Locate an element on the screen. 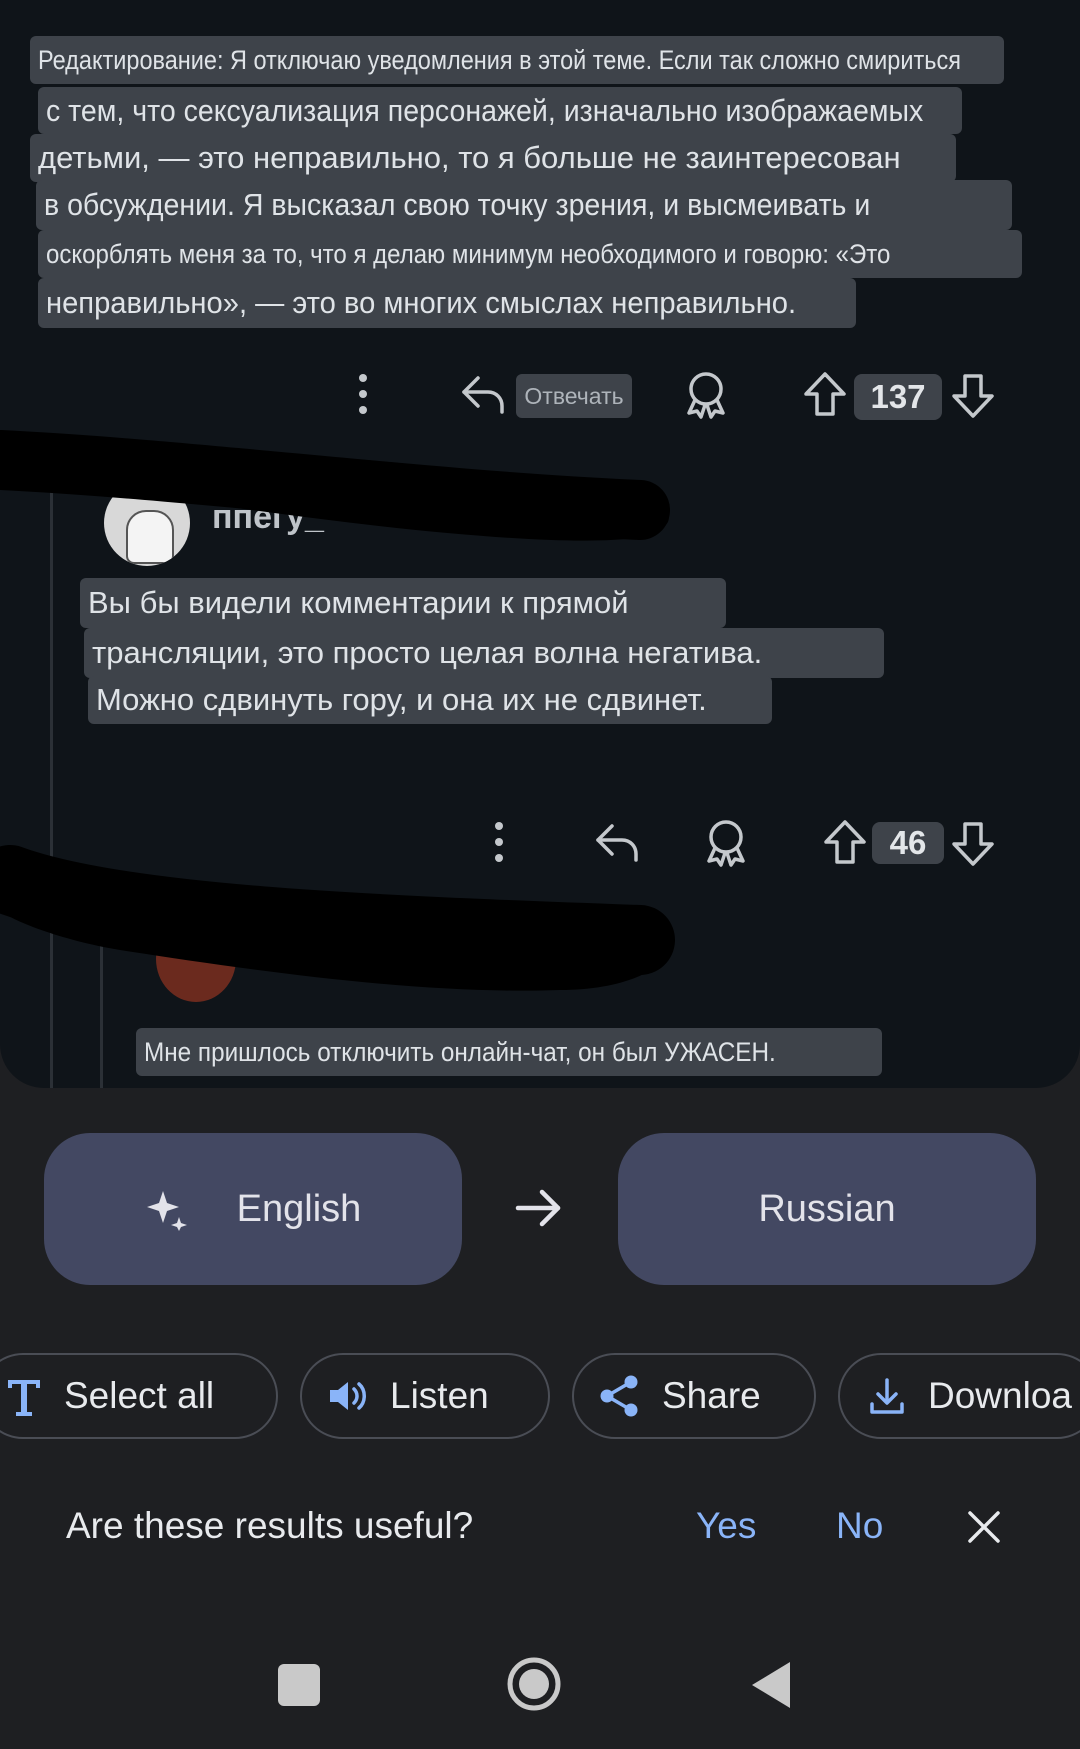 The image size is (1080, 1749). download-button: Downloa is located at coordinates (959, 1396).